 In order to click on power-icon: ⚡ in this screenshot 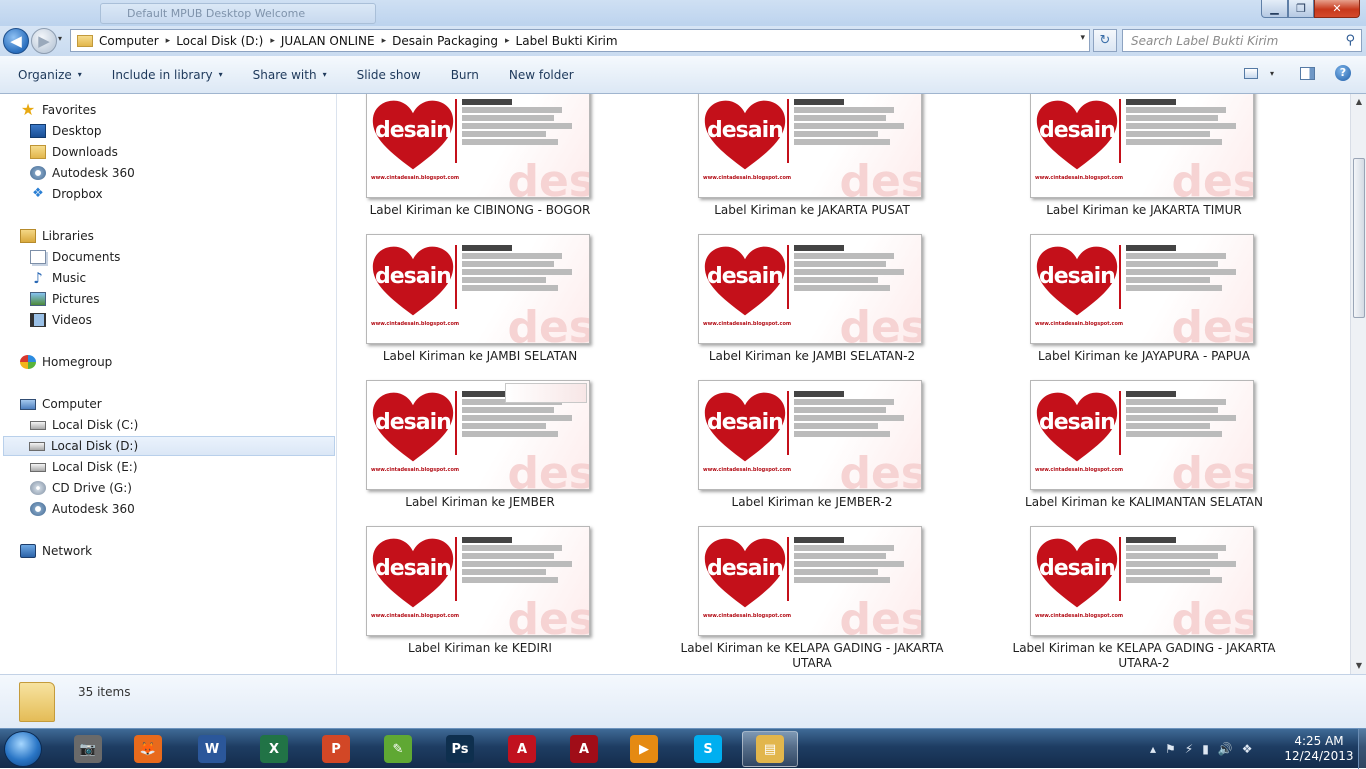, I will do `click(1189, 749)`.